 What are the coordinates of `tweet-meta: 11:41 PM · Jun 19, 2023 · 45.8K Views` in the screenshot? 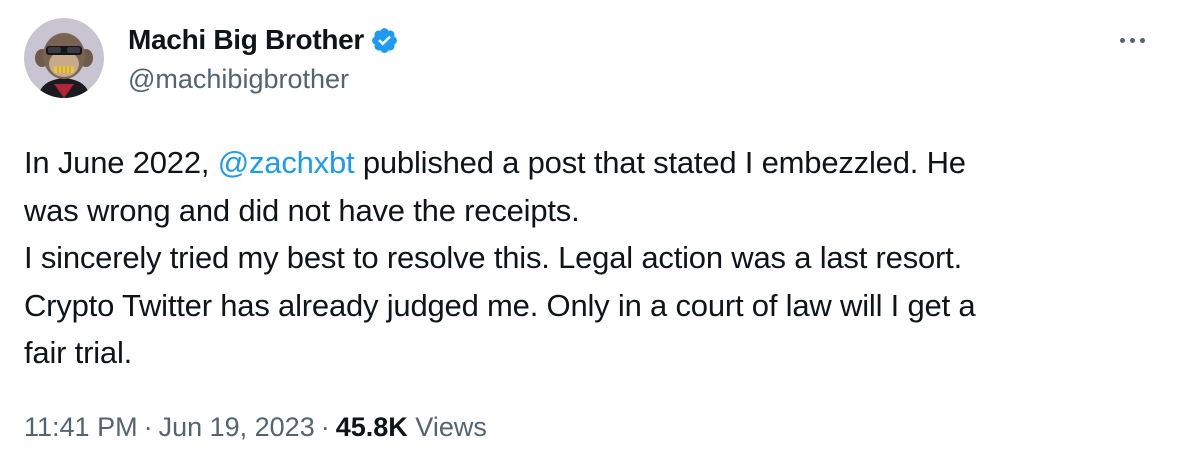 It's located at (255, 427).